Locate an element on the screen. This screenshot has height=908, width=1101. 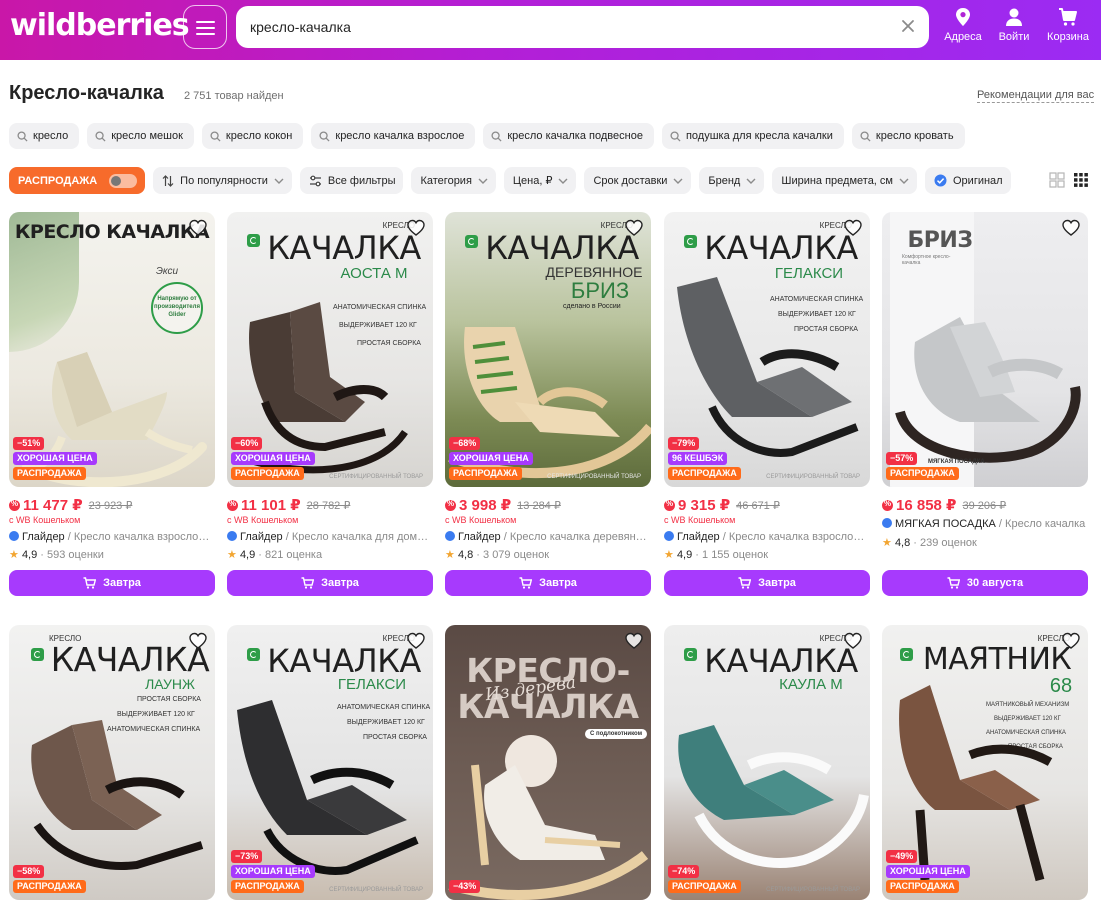
clear-search-icon is located at coordinates (908, 26).